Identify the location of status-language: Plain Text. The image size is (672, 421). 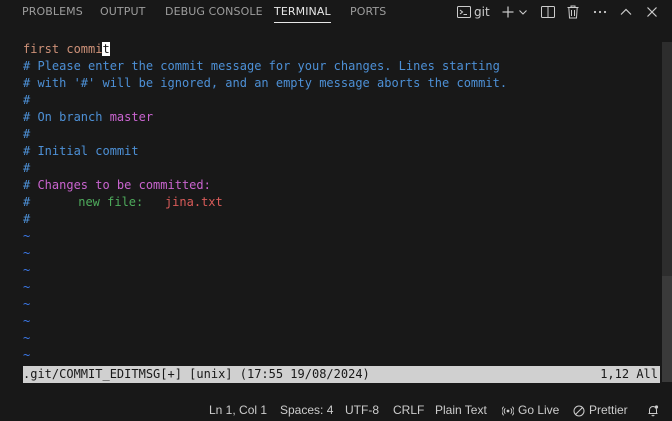
(461, 410).